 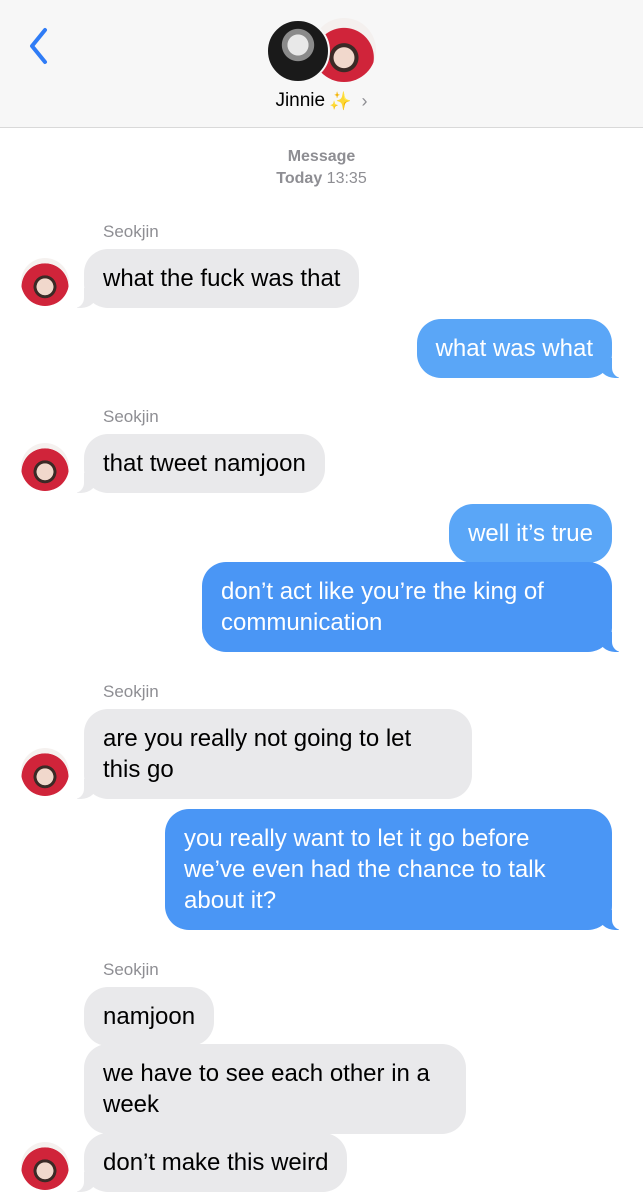 I want to click on service-label: Message, so click(x=321, y=156).